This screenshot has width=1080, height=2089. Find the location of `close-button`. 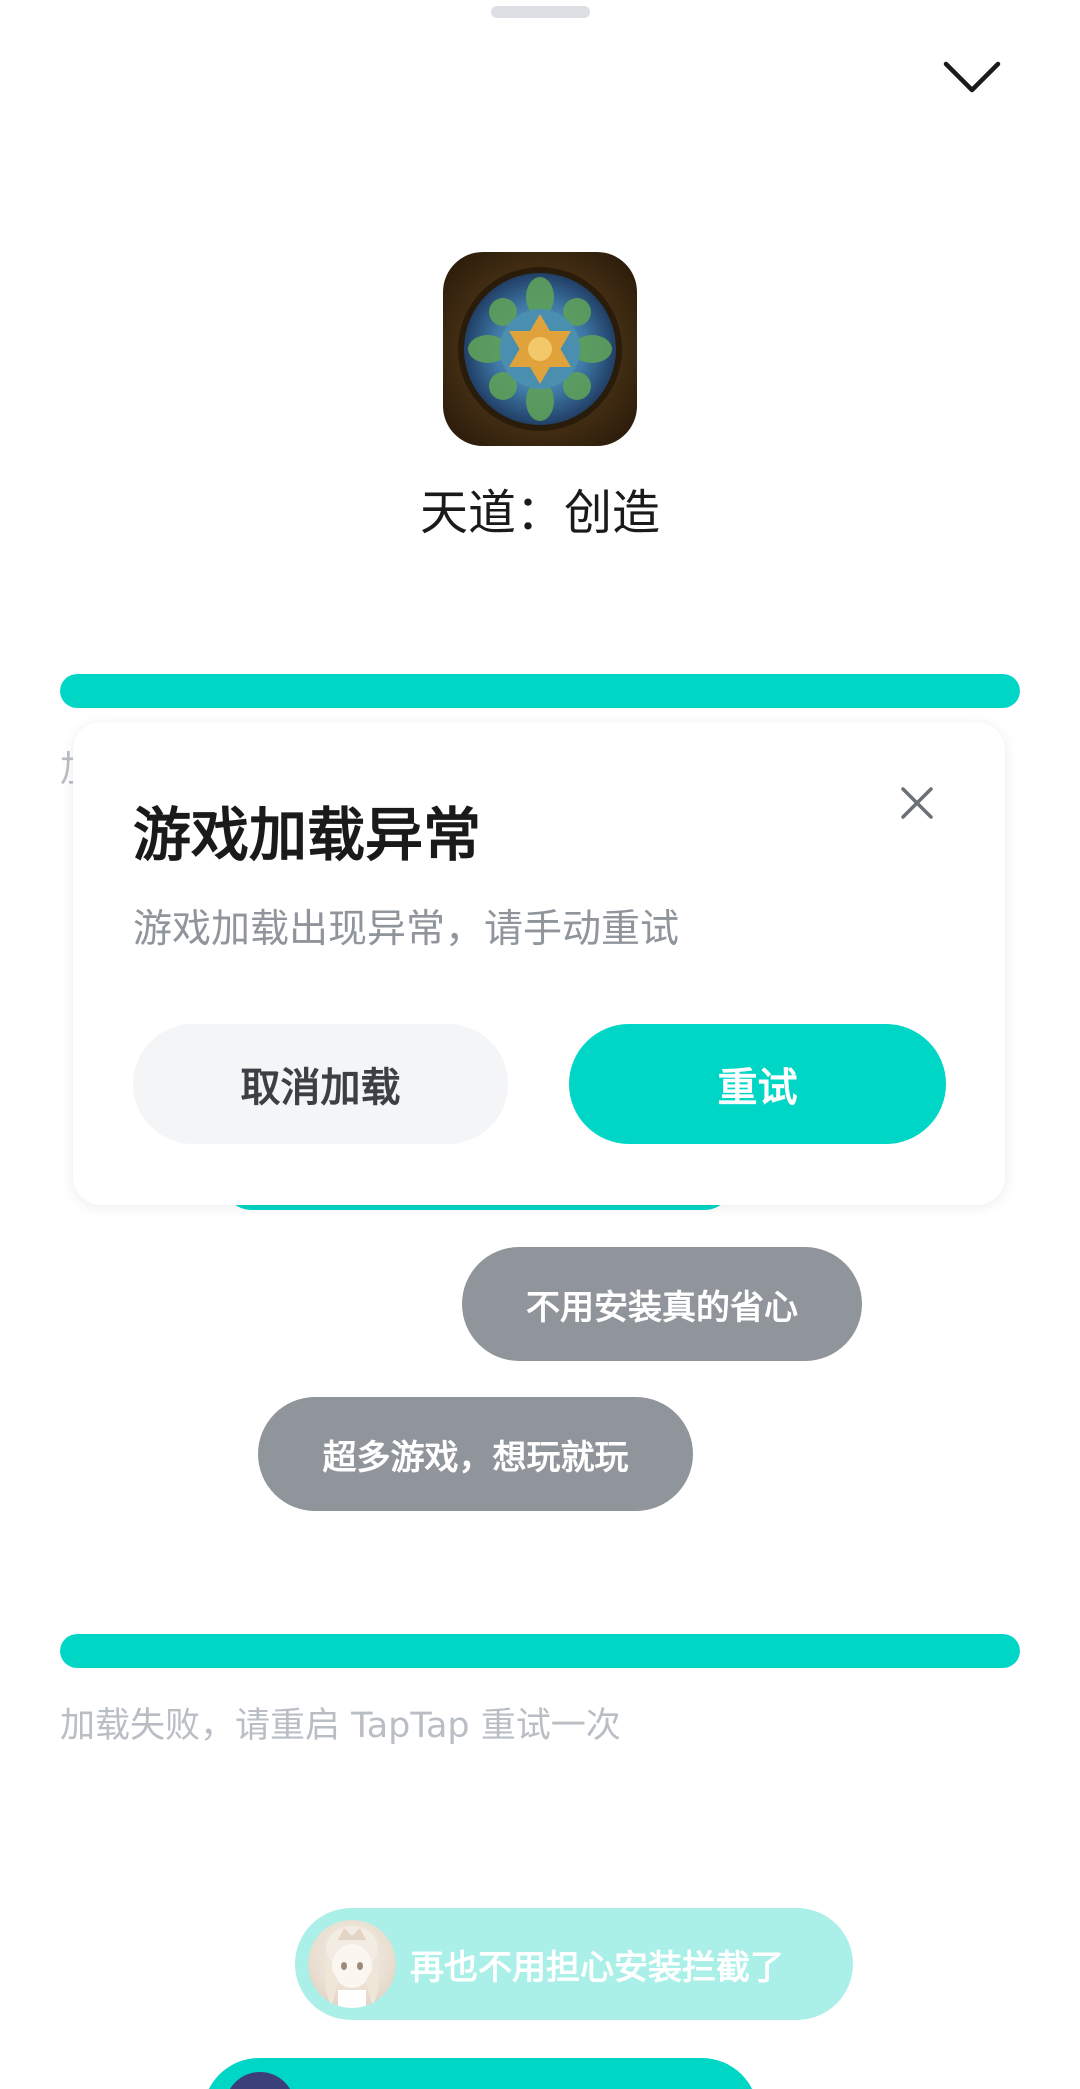

close-button is located at coordinates (917, 803).